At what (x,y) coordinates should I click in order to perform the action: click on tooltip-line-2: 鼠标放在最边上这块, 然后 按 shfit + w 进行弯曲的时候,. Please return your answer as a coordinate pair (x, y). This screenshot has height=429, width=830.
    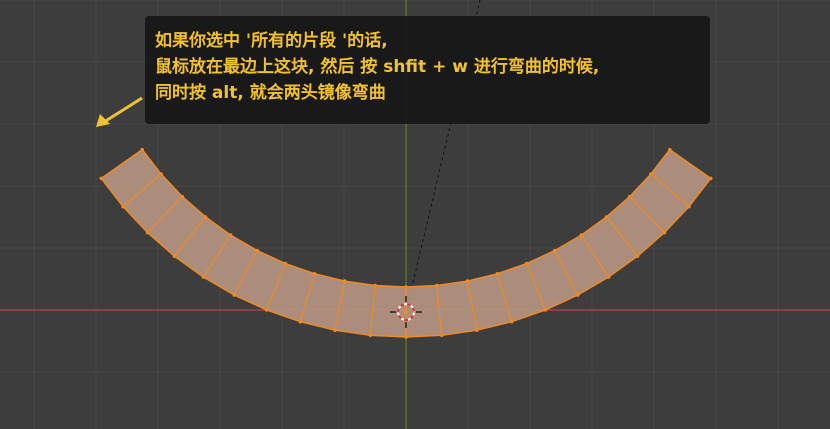
    Looking at the image, I should click on (377, 67).